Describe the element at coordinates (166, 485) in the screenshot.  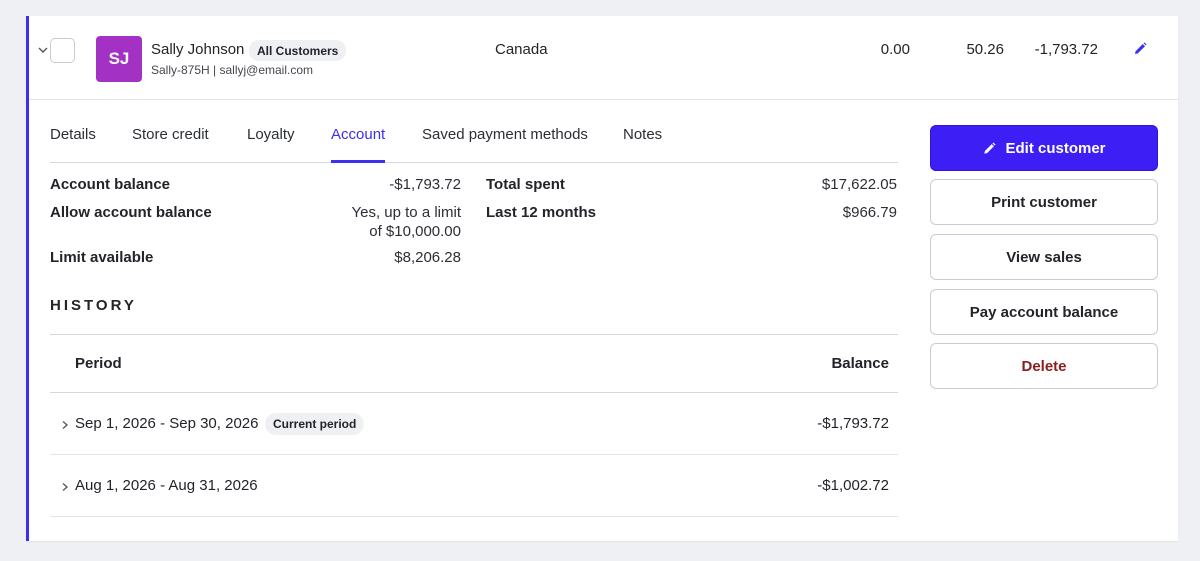
I see `period-text: Aug 1, 2026 - Aug 31, 2026` at that location.